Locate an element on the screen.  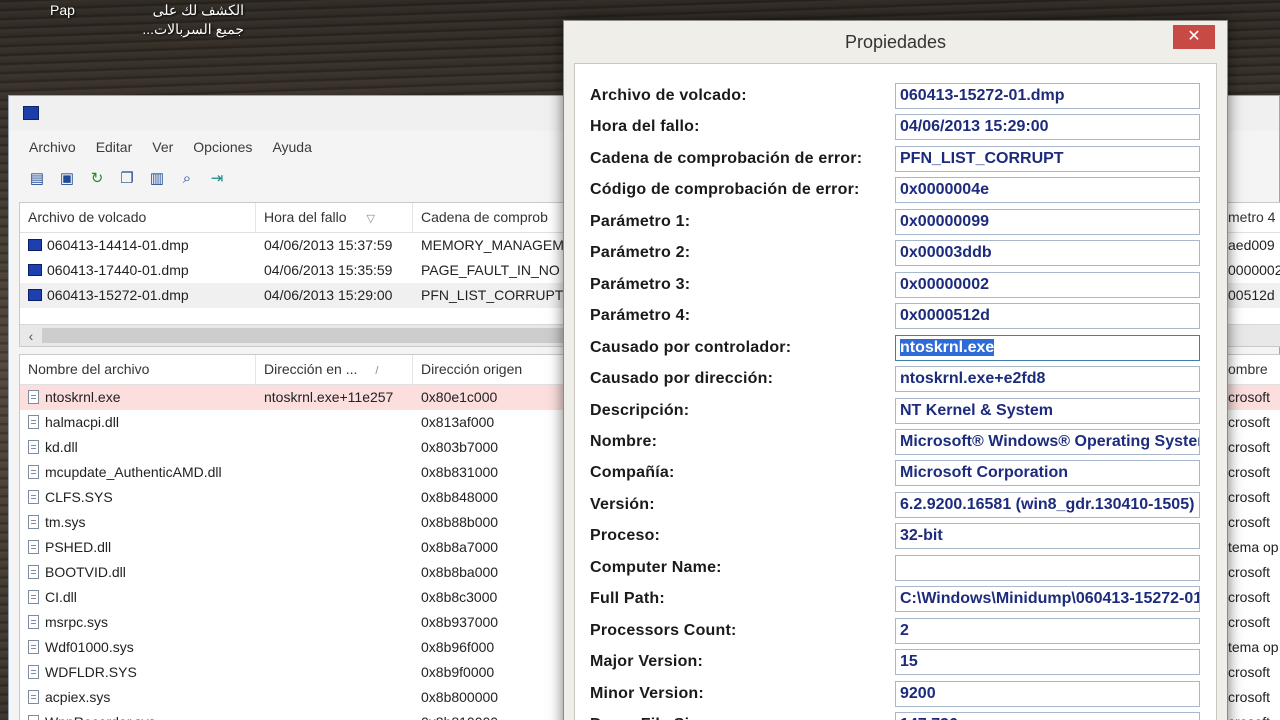
property-value-field: 147,736 is located at coordinates (1047, 716).